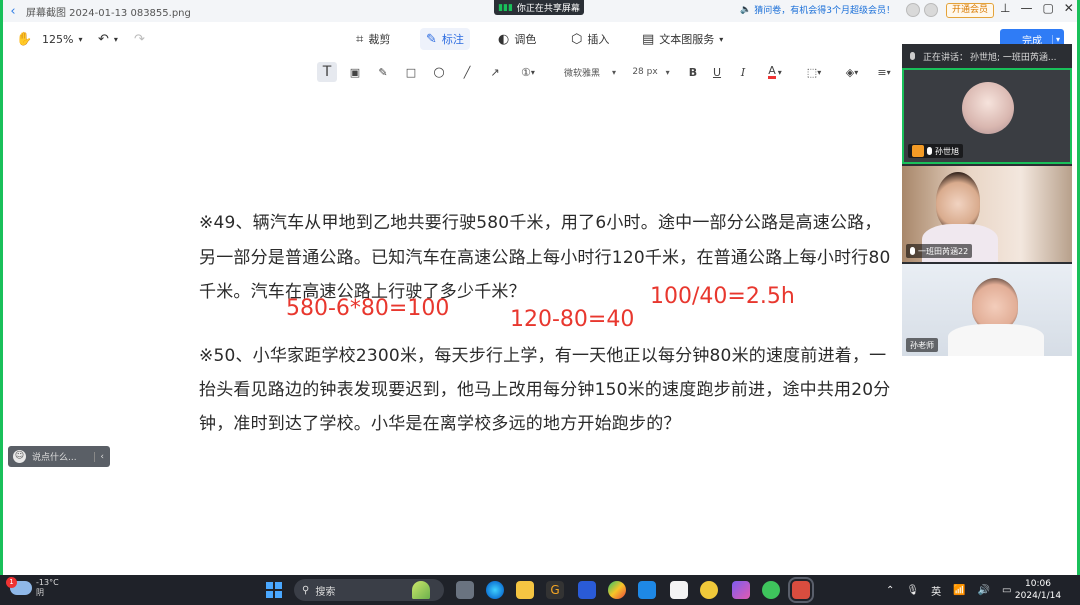 The width and height of the screenshot is (1080, 605). I want to click on rectangle-tool-icon: □, so click(411, 72).